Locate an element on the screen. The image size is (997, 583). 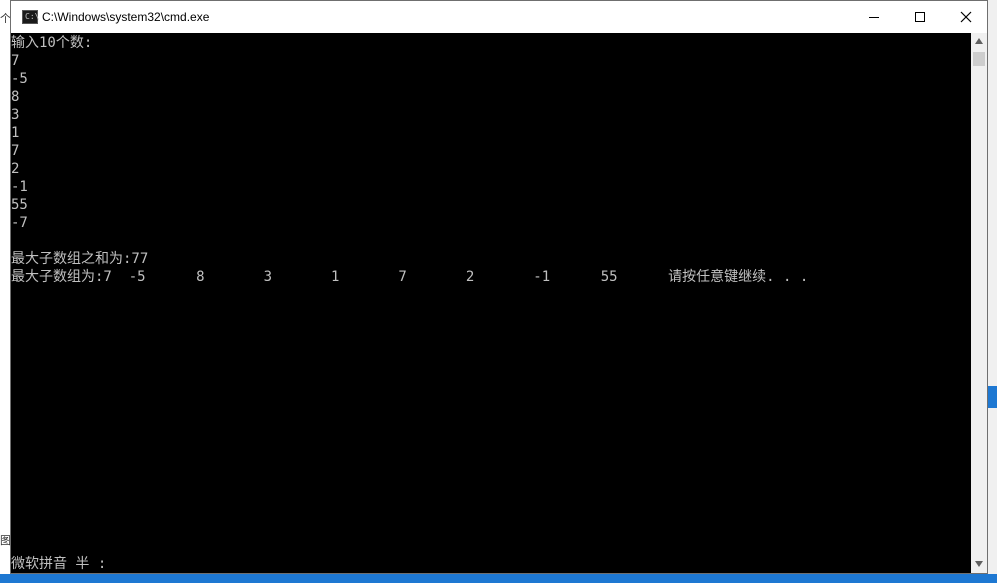
minimize-button is located at coordinates (874, 17).